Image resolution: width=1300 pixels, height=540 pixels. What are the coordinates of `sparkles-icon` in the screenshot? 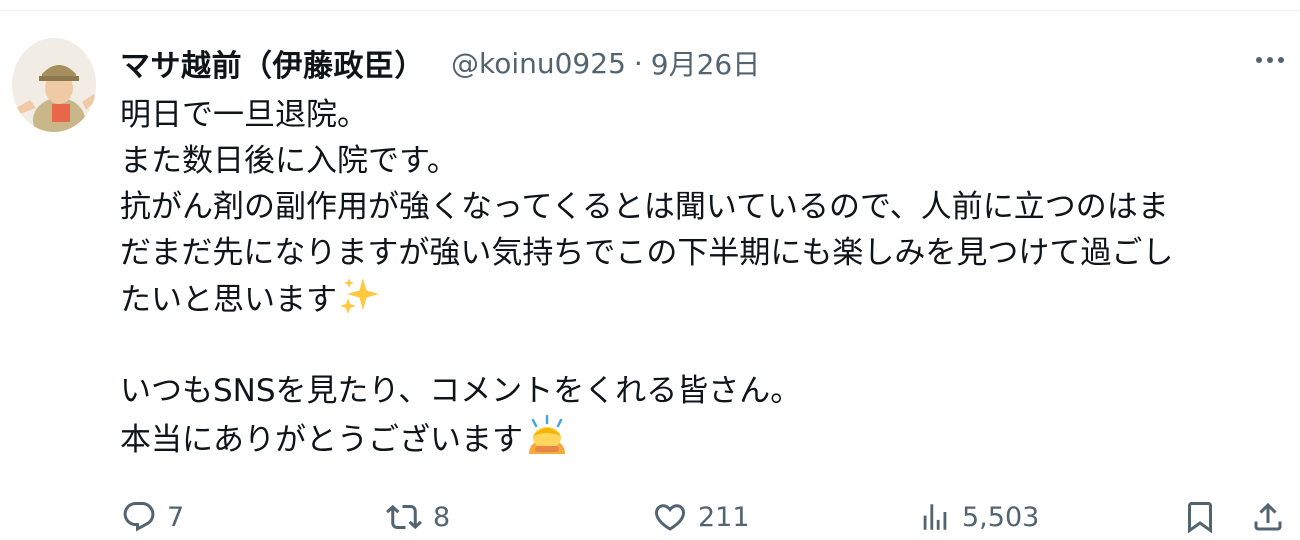 It's located at (359, 302).